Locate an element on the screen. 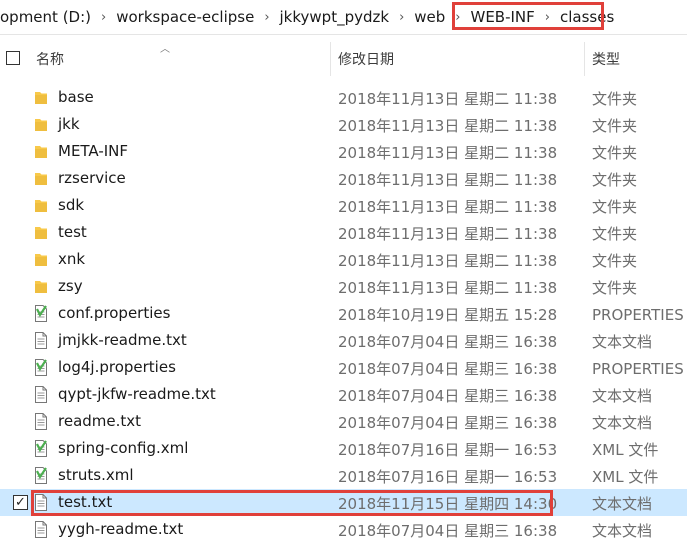 This screenshot has width=687, height=549. table-row: sdk 2018年11月13日 星期二 11:38 文件夹 is located at coordinates (343, 205).